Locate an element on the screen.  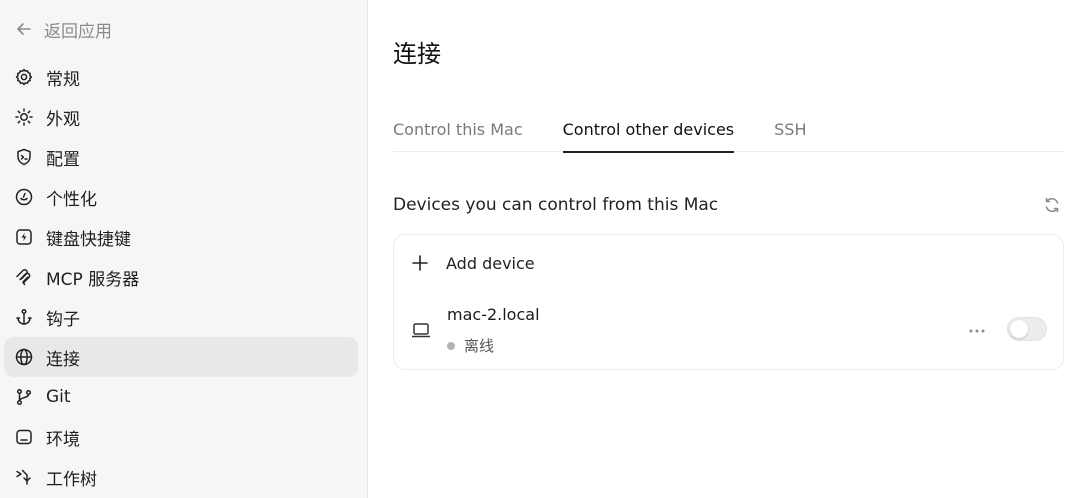
add-device-button: Add device is located at coordinates (472, 263).